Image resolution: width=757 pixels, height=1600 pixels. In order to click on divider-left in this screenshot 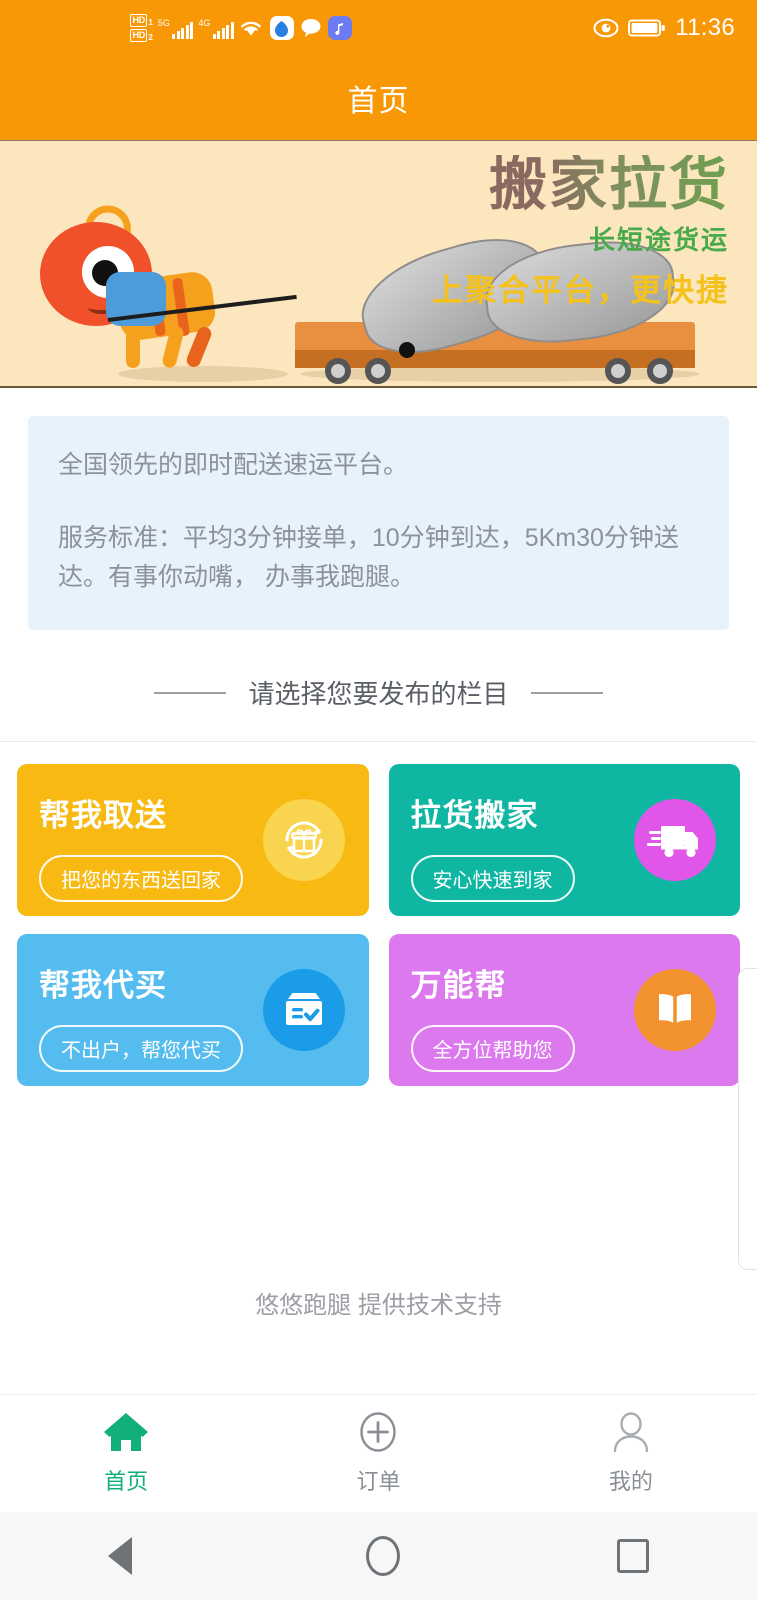, I will do `click(190, 692)`.